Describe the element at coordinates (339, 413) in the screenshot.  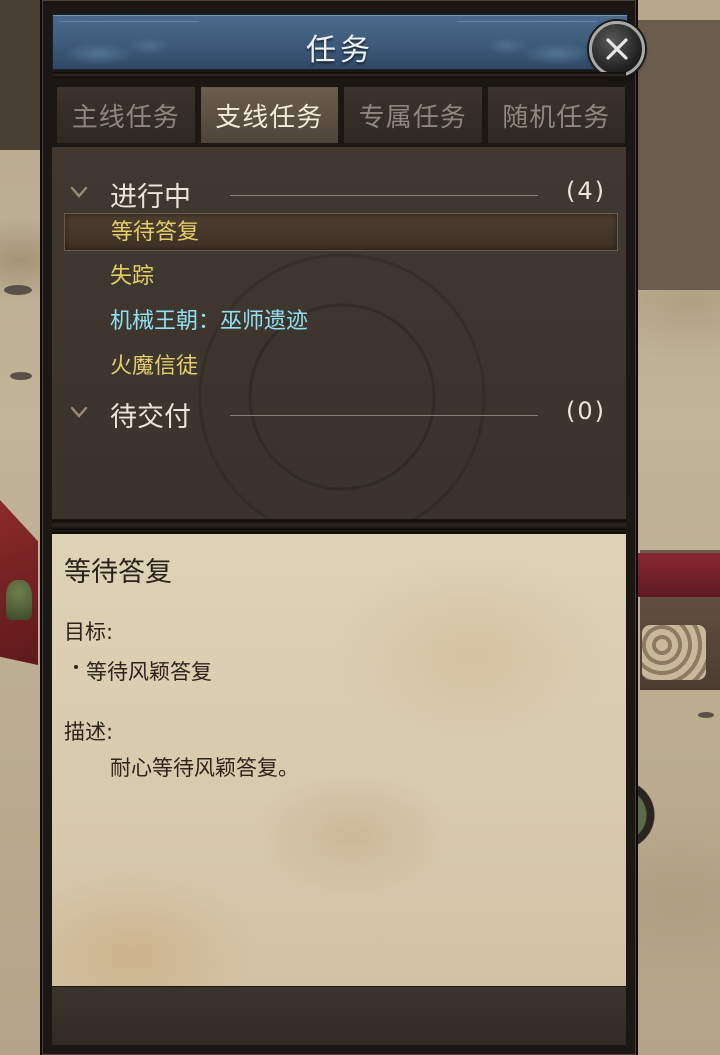
I see `section-pending: 待交付 (0)` at that location.